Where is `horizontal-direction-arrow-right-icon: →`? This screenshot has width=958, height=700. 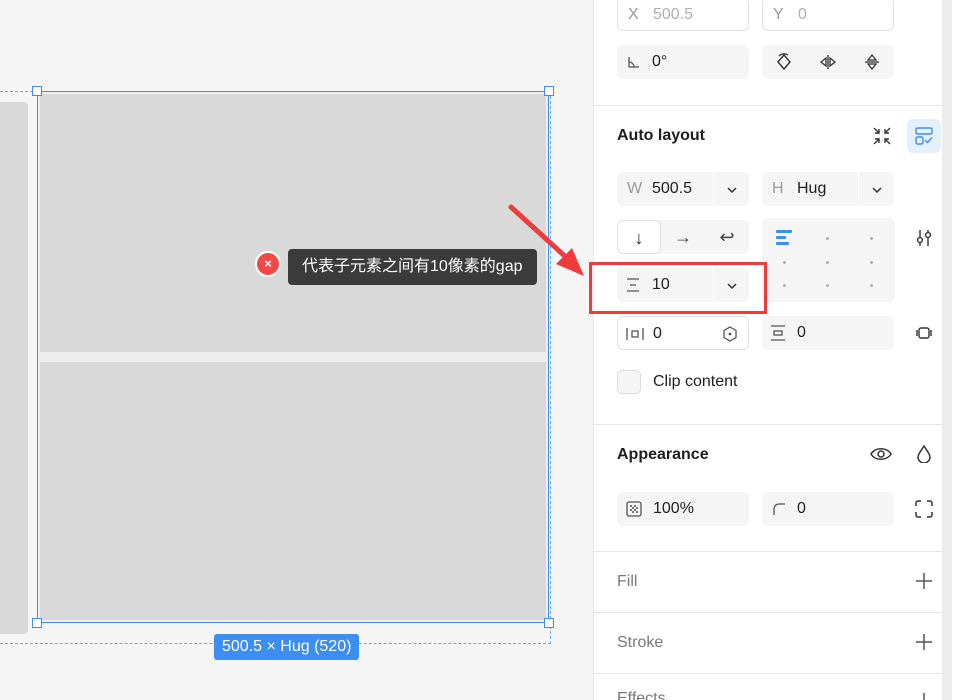
horizontal-direction-arrow-right-icon: → is located at coordinates (683, 237).